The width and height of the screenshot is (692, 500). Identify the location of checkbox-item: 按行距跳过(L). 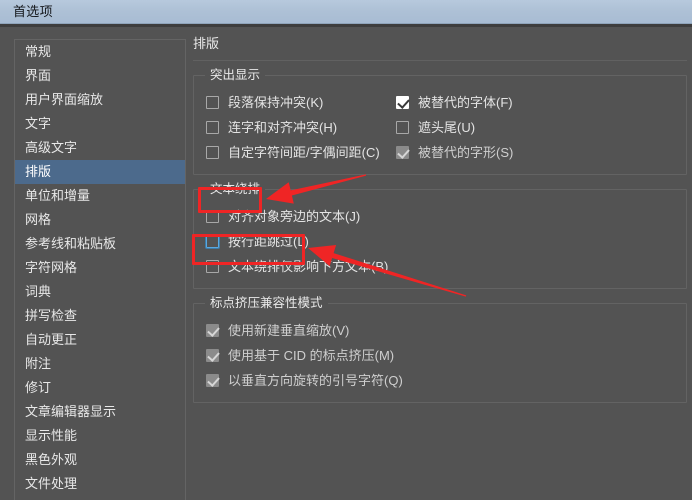
(440, 242).